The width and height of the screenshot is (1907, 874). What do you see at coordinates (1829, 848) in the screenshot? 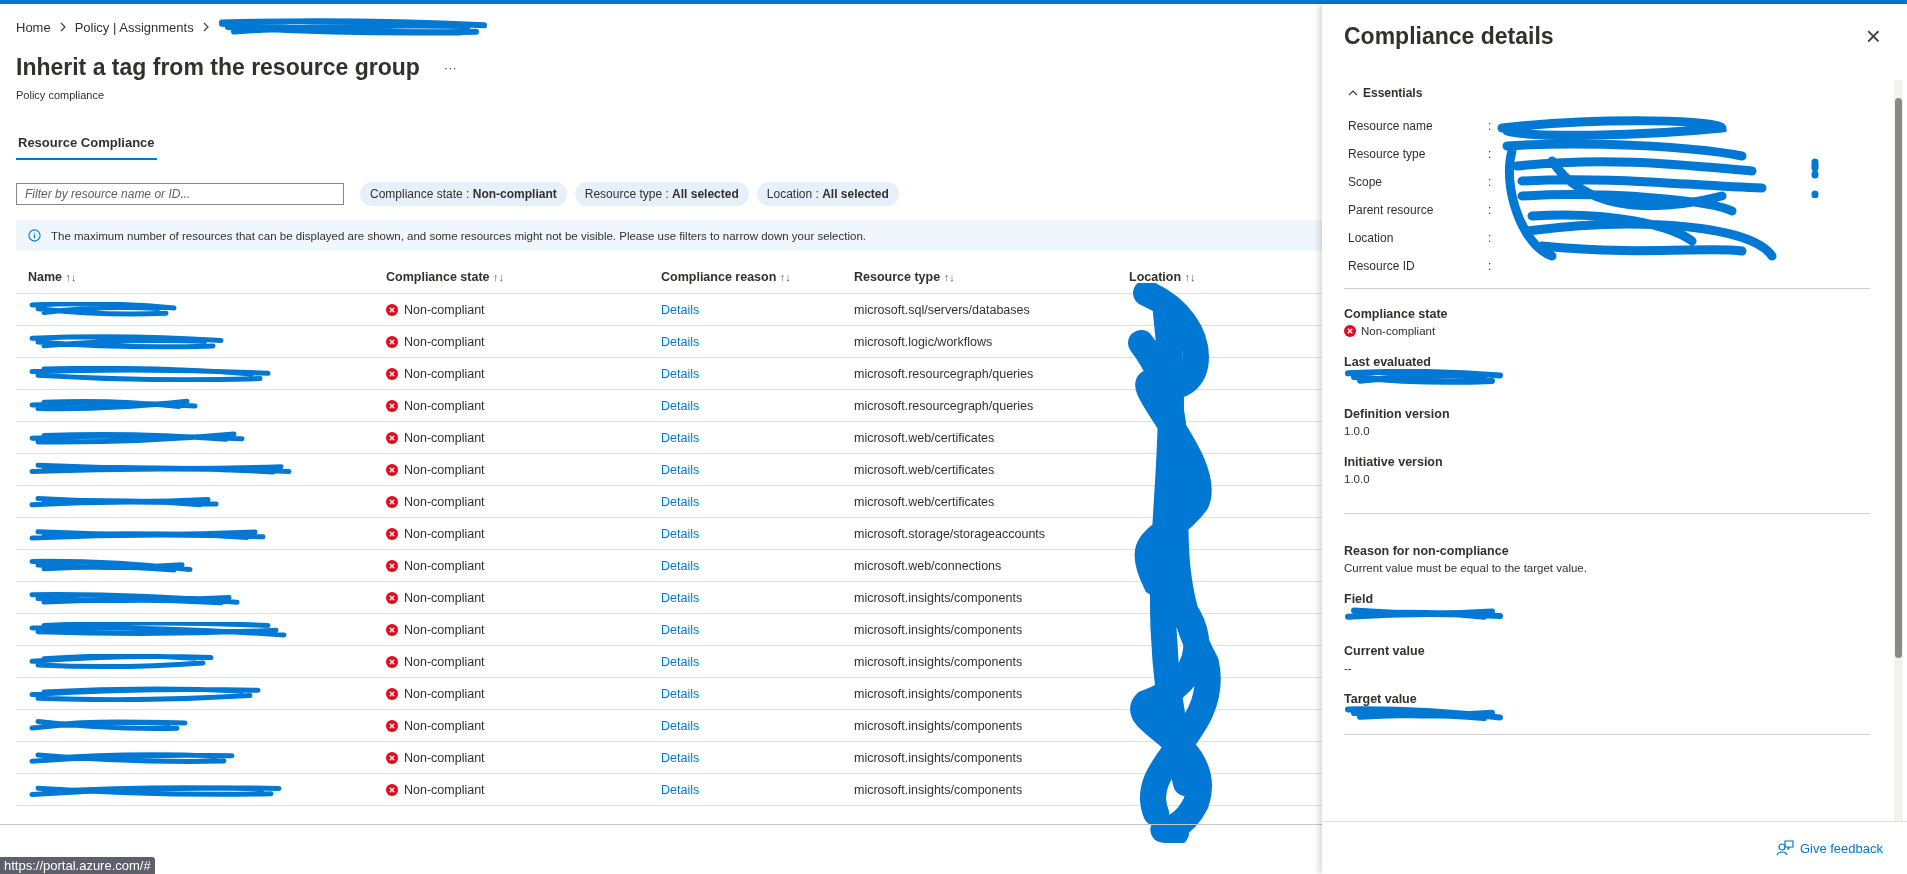
I see `feedback-link: Give feedback` at bounding box center [1829, 848].